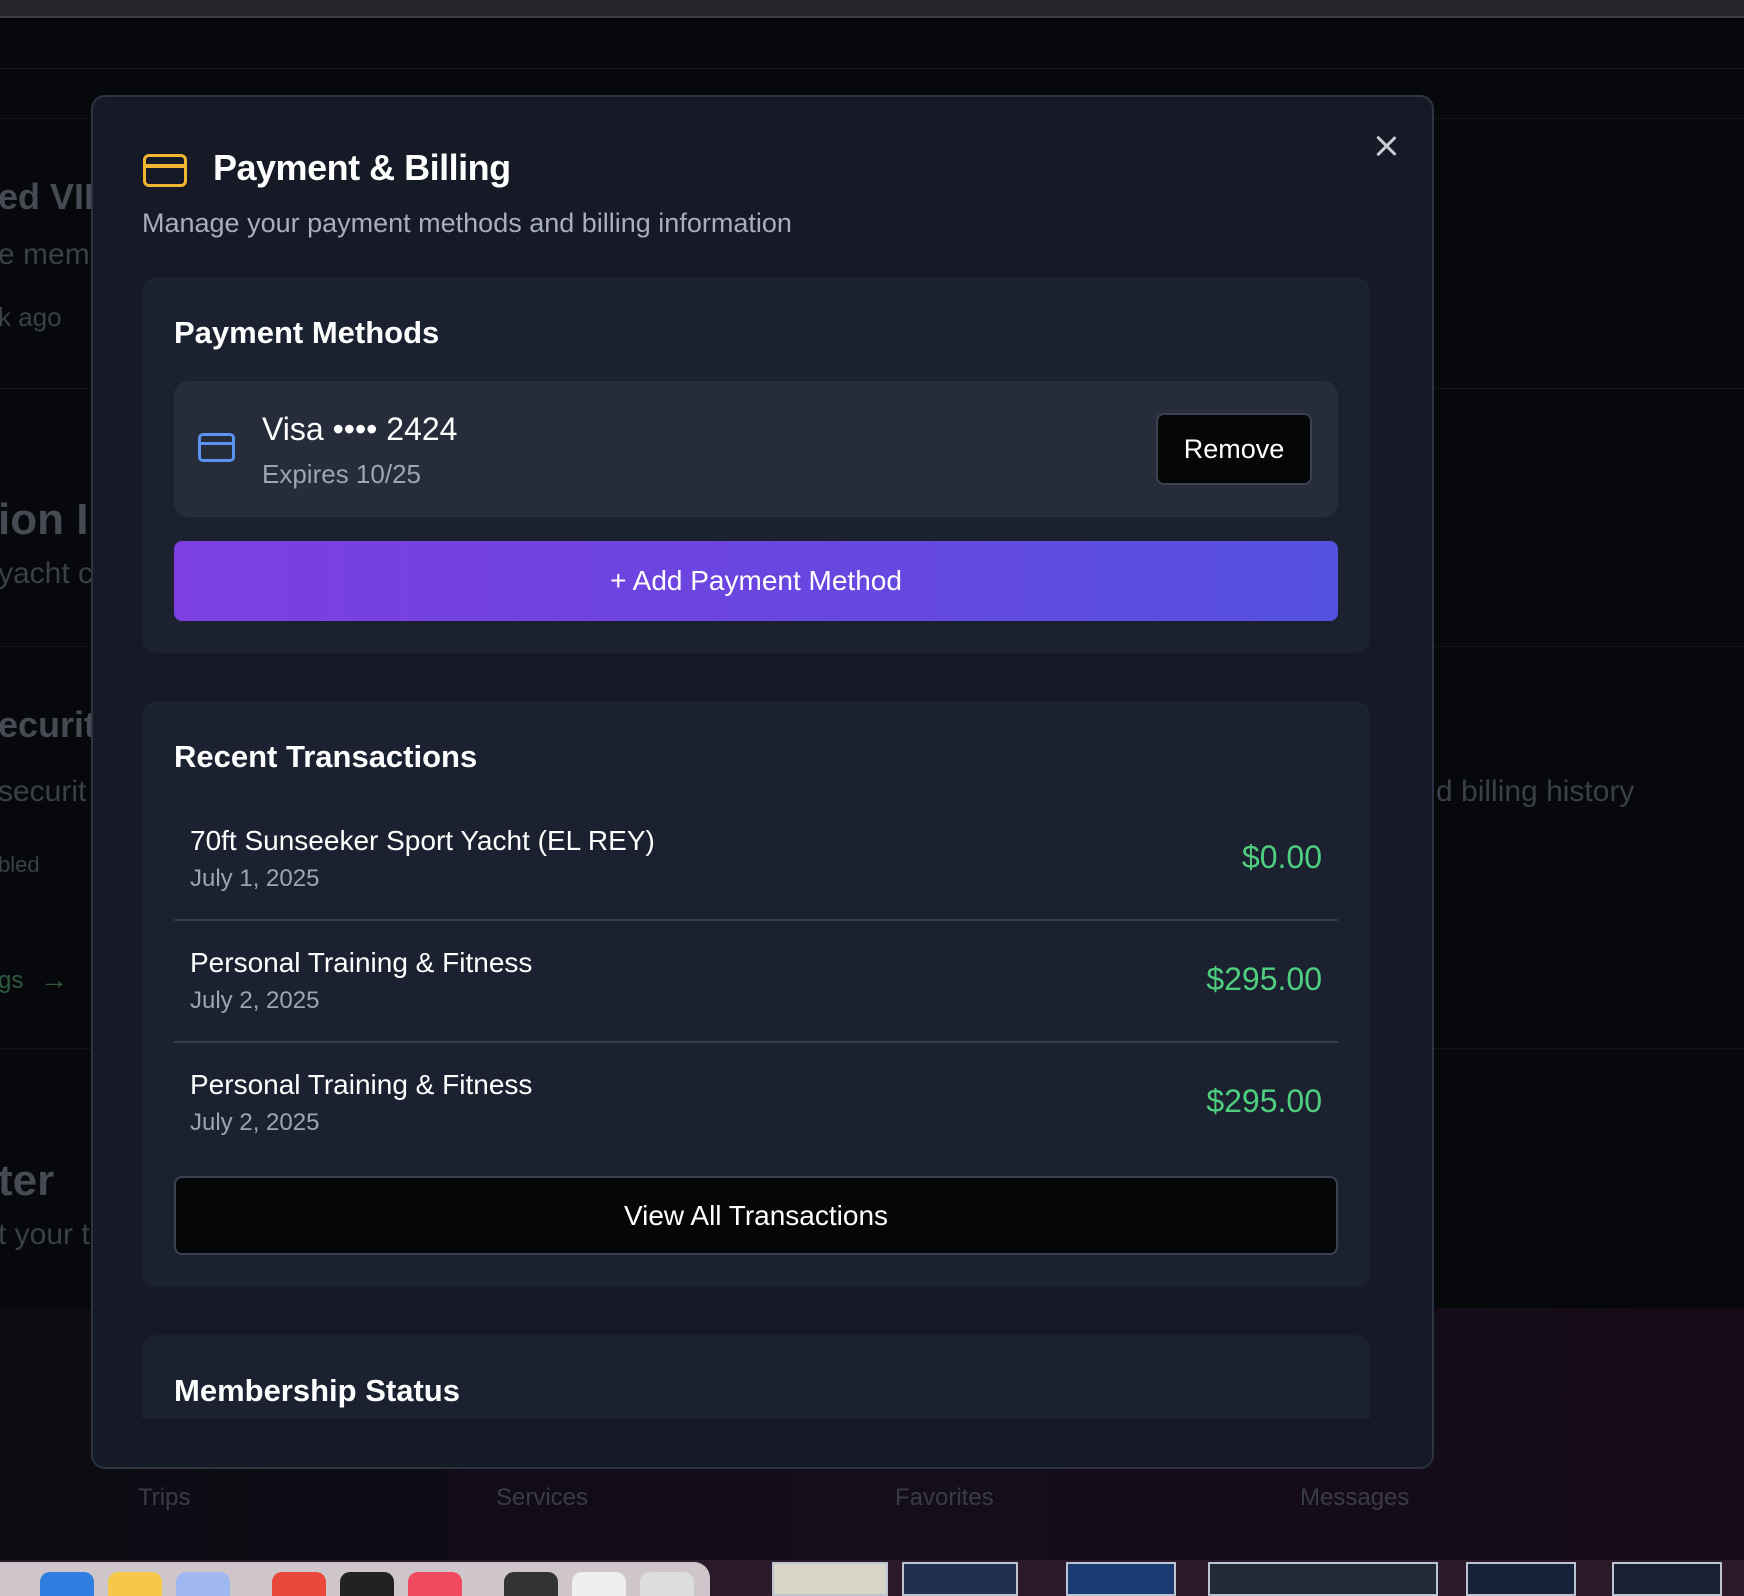 The width and height of the screenshot is (1744, 1596). I want to click on modal-bottom-padding, so click(762, 1443).